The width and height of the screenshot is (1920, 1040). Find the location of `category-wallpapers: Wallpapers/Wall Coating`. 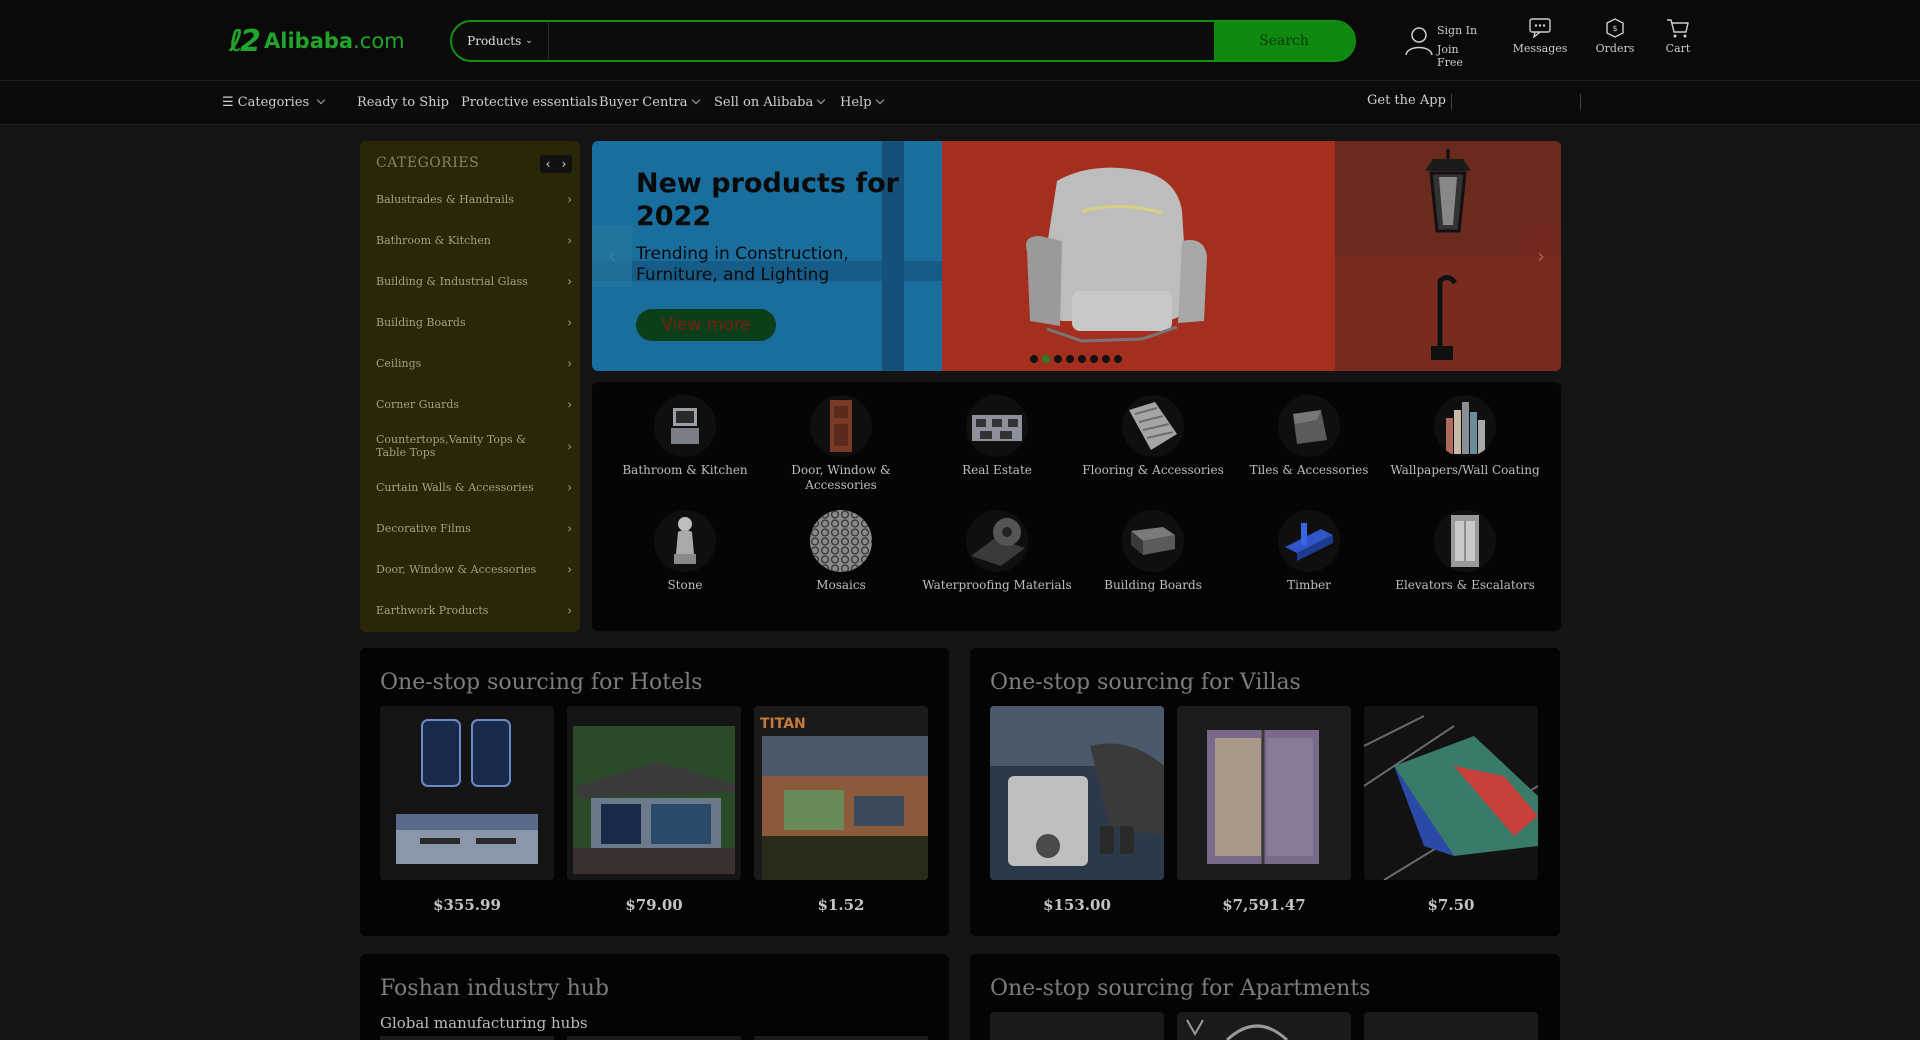

category-wallpapers: Wallpapers/Wall Coating is located at coordinates (1465, 436).